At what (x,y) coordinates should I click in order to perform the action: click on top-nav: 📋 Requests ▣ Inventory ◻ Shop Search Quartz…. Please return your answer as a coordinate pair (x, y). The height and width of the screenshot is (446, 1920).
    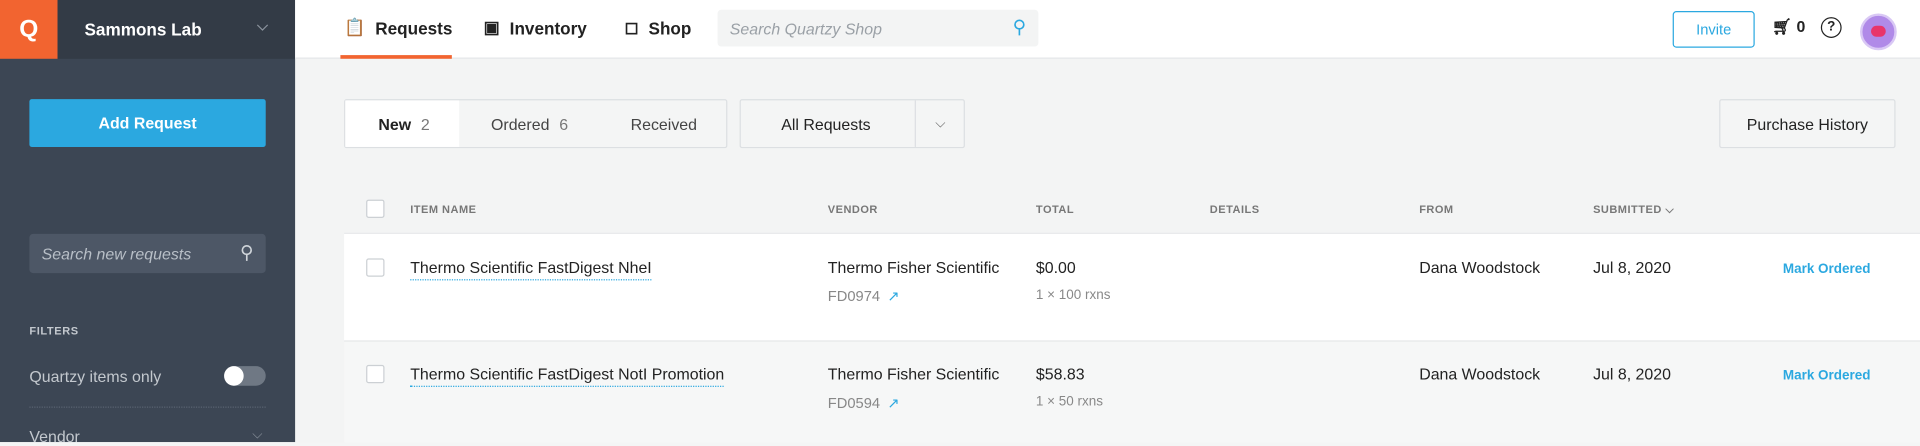
    Looking at the image, I should click on (1107, 29).